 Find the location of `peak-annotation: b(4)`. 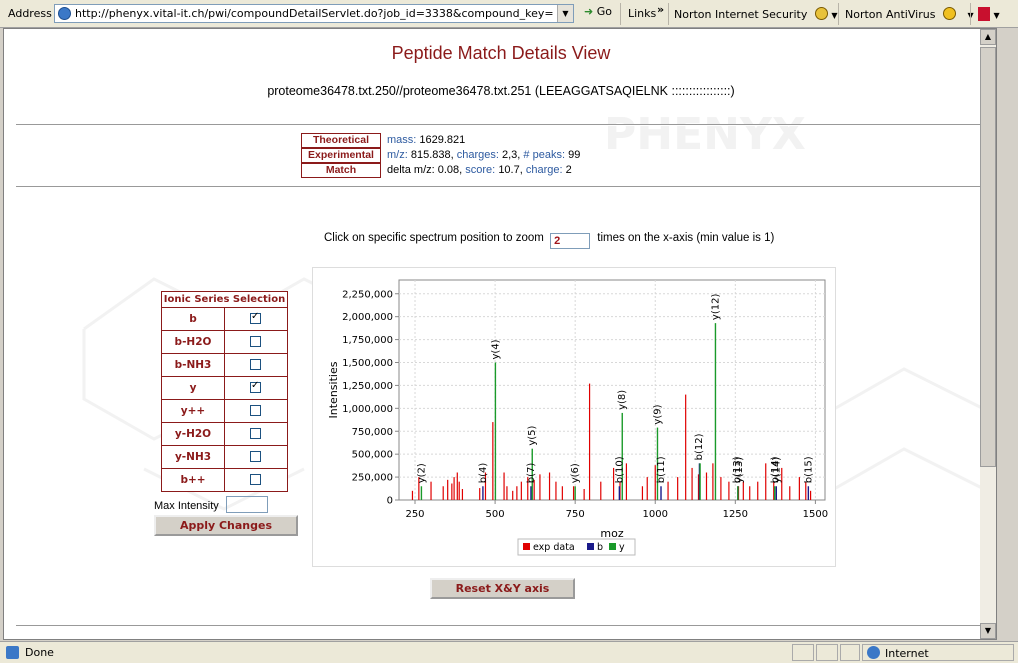

peak-annotation: b(4) is located at coordinates (483, 473).